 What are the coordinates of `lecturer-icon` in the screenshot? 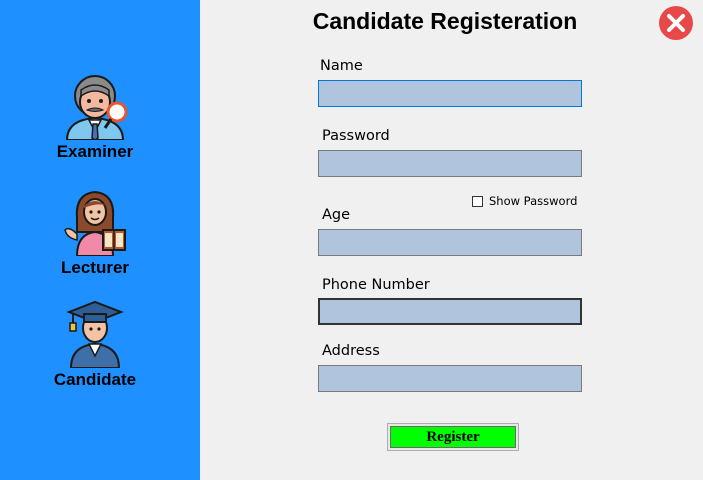 It's located at (95, 223).